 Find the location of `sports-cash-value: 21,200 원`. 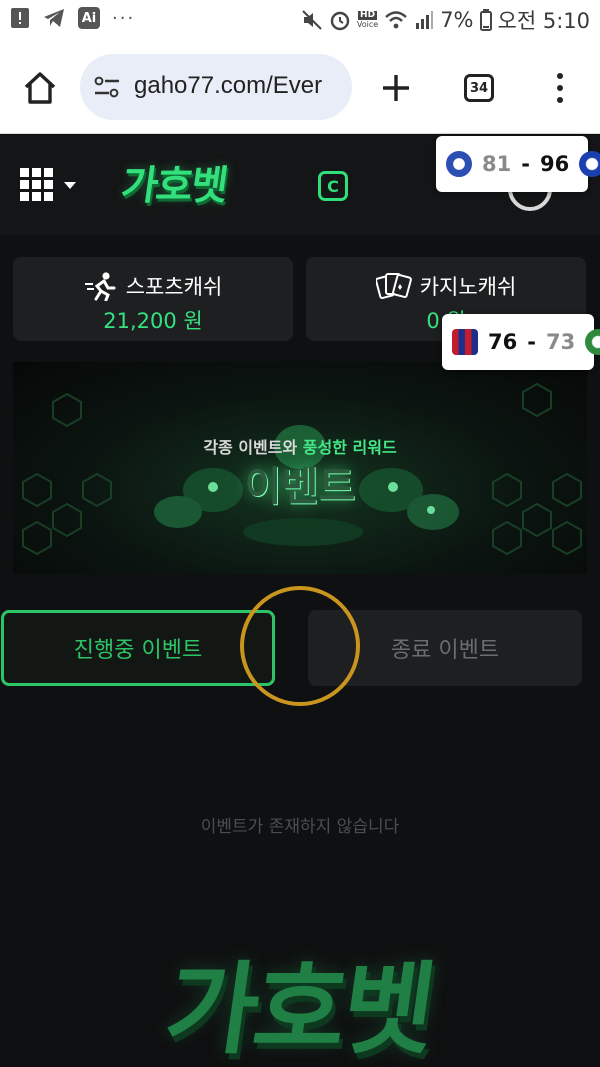

sports-cash-value: 21,200 원 is located at coordinates (153, 321).